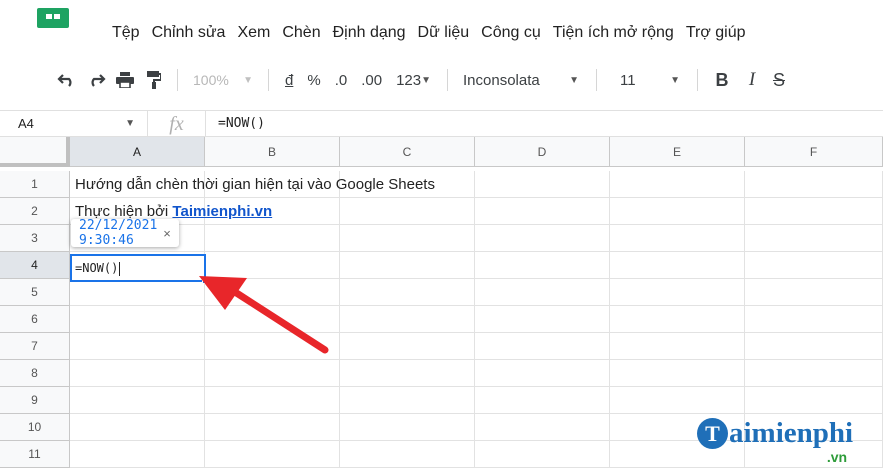  Describe the element at coordinates (371, 80) in the screenshot. I see `increase-decimal-button: .00` at that location.